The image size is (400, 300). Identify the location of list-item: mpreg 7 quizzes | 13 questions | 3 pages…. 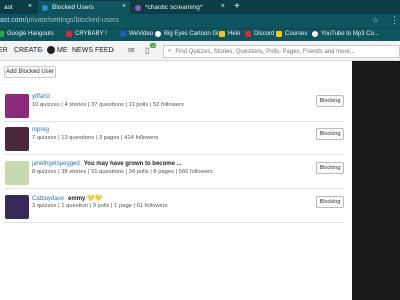
(176, 142).